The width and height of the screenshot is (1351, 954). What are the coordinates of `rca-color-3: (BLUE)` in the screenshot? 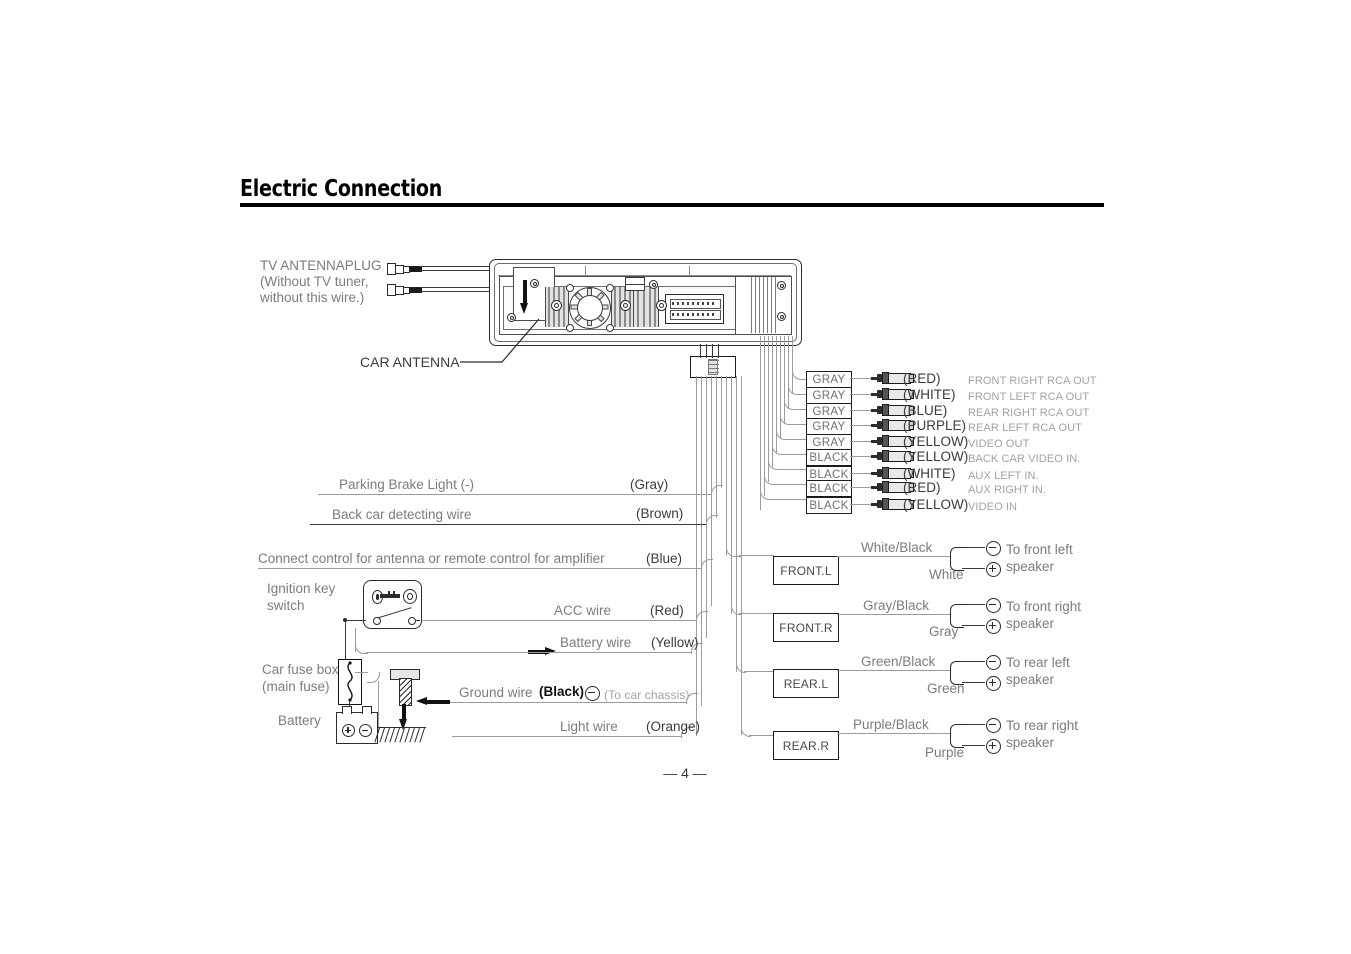 It's located at (925, 410).